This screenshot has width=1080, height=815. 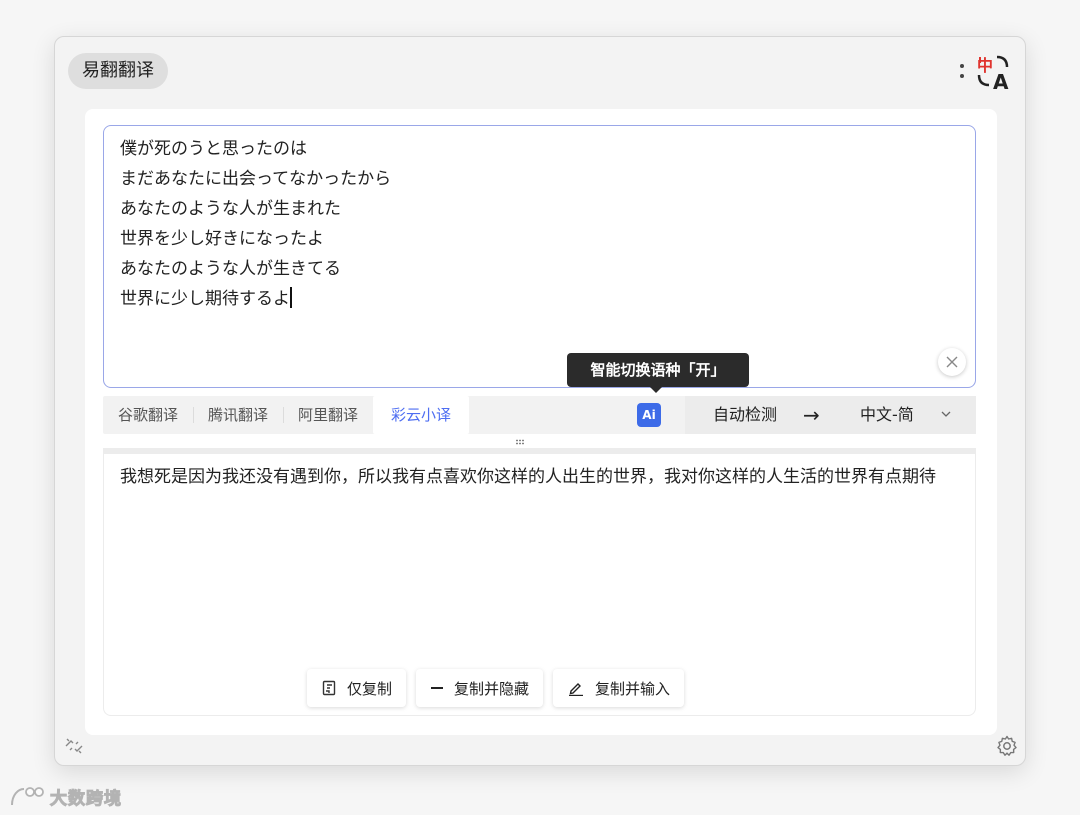 I want to click on source-line: 僕が死のうと思ったのは, so click(x=213, y=149).